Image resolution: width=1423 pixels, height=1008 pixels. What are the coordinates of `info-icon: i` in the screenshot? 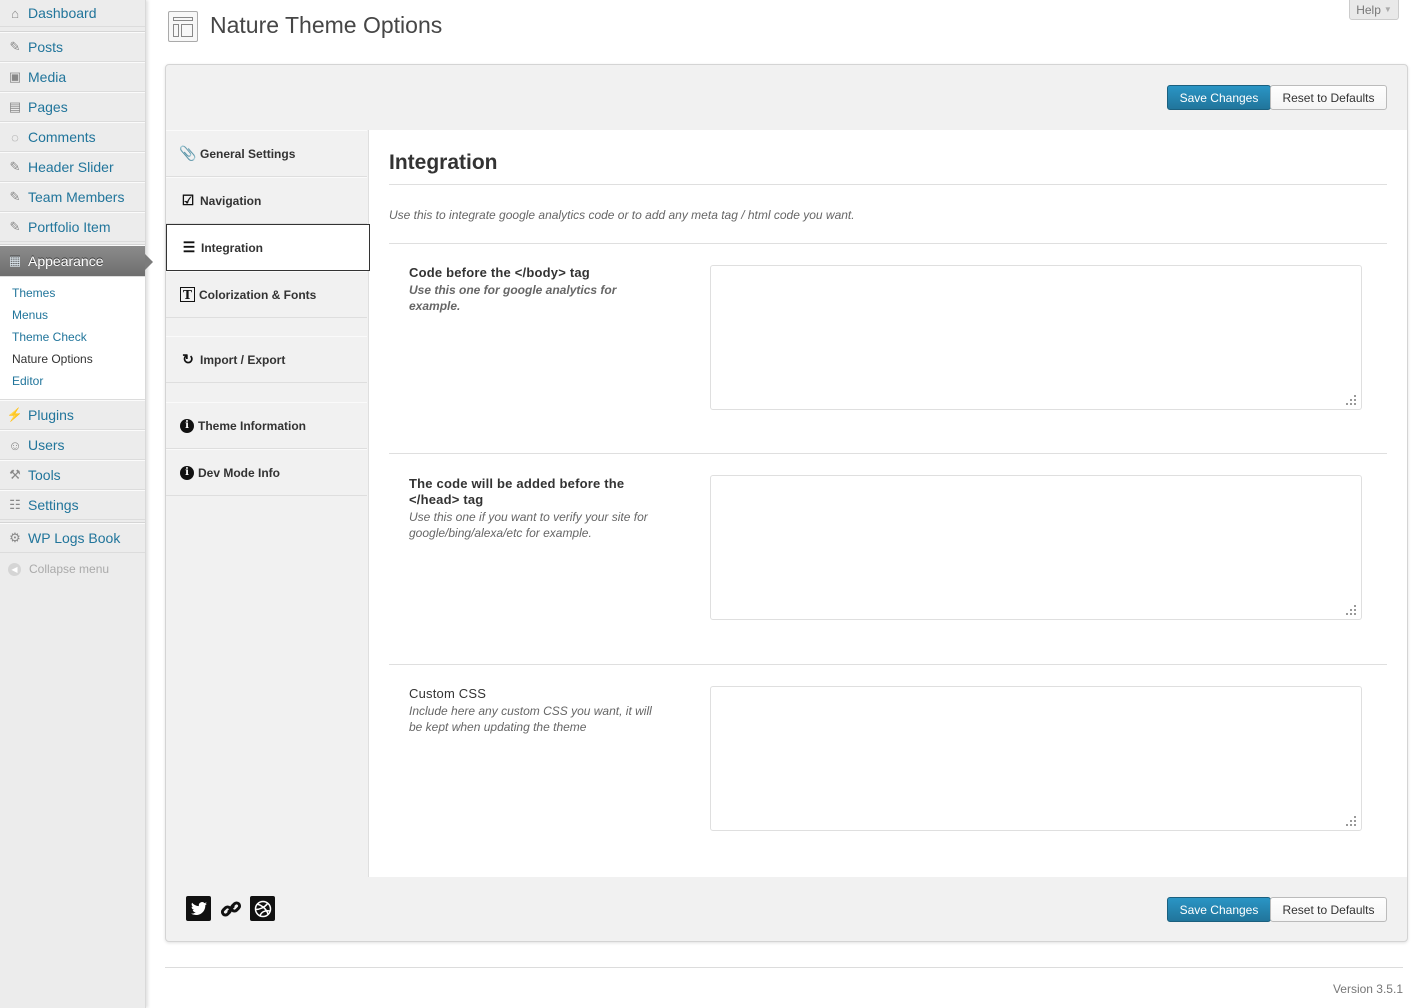 It's located at (187, 425).